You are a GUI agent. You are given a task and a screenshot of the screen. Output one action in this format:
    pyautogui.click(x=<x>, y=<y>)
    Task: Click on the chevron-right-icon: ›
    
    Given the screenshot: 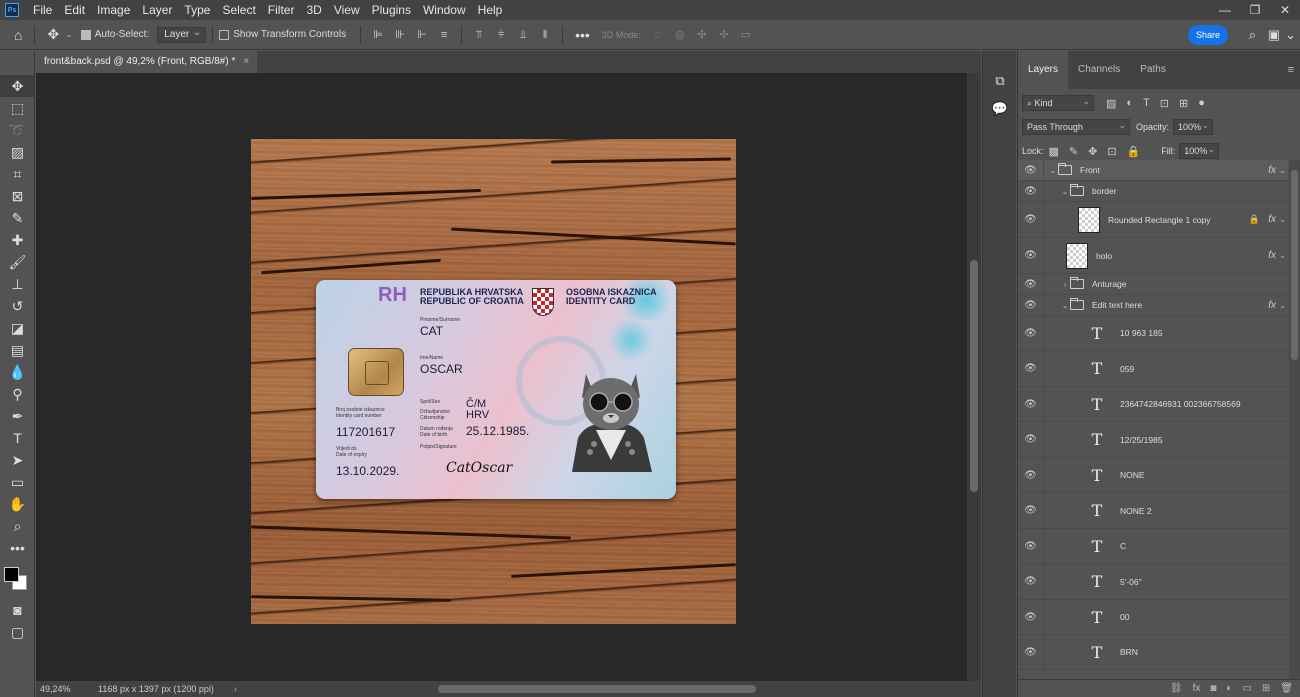 What is the action you would take?
    pyautogui.click(x=1065, y=284)
    